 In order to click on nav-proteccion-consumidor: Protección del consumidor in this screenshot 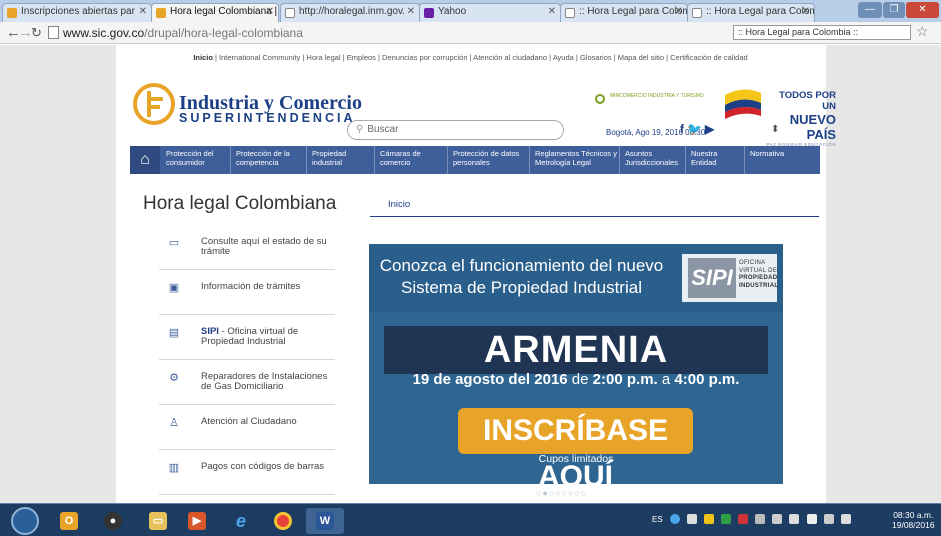, I will do `click(192, 158)`.